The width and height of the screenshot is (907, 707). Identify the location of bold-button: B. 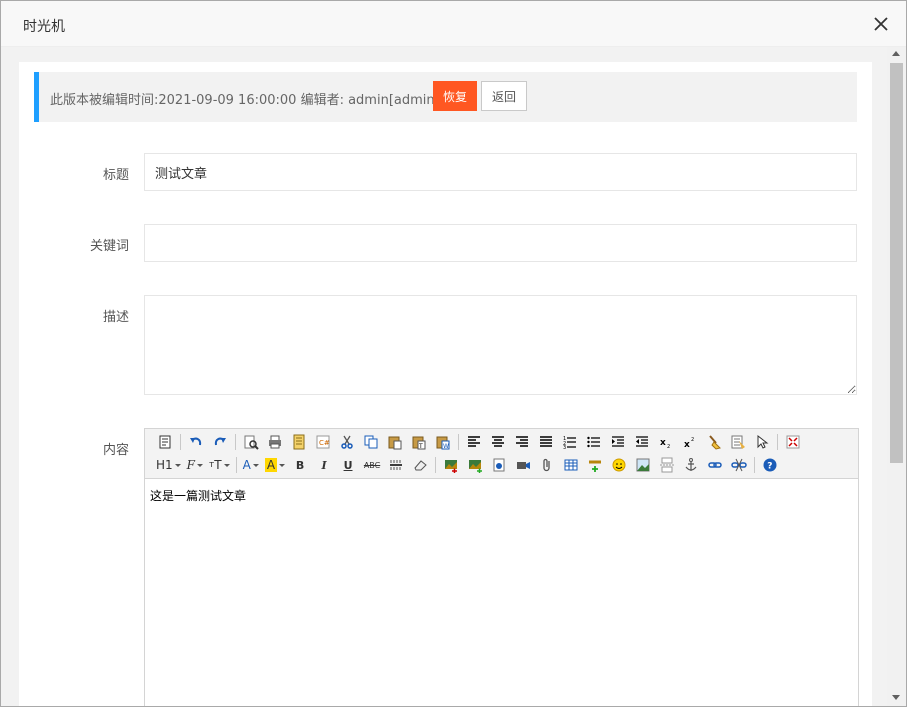
(300, 465).